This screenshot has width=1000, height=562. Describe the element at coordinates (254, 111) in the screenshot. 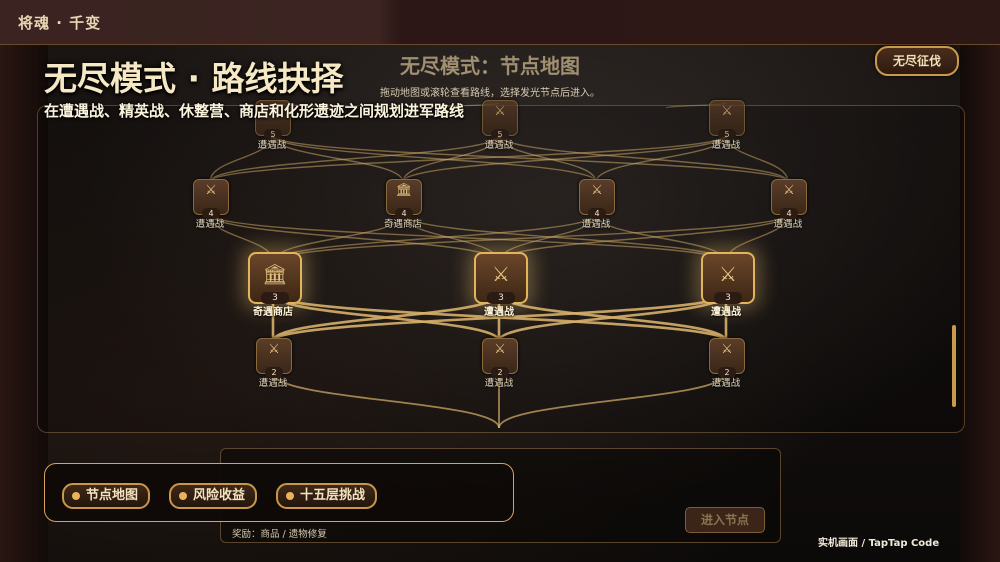

I see `subtitle: 在遭遇战、精英战、休整营、商店和化形遗迹之间规划进军路线` at that location.